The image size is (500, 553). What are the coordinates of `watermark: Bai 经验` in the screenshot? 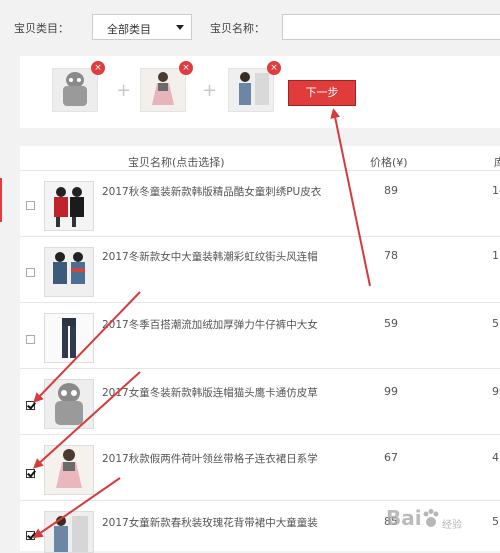 It's located at (442, 526).